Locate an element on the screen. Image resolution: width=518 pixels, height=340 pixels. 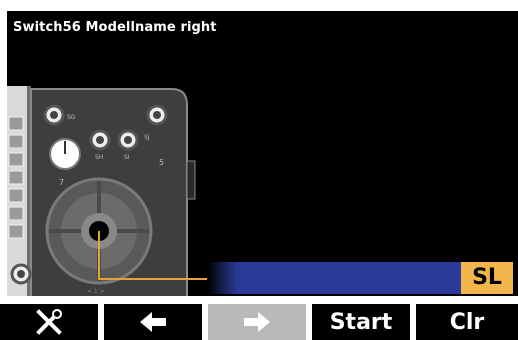
tools-button is located at coordinates (49, 322).